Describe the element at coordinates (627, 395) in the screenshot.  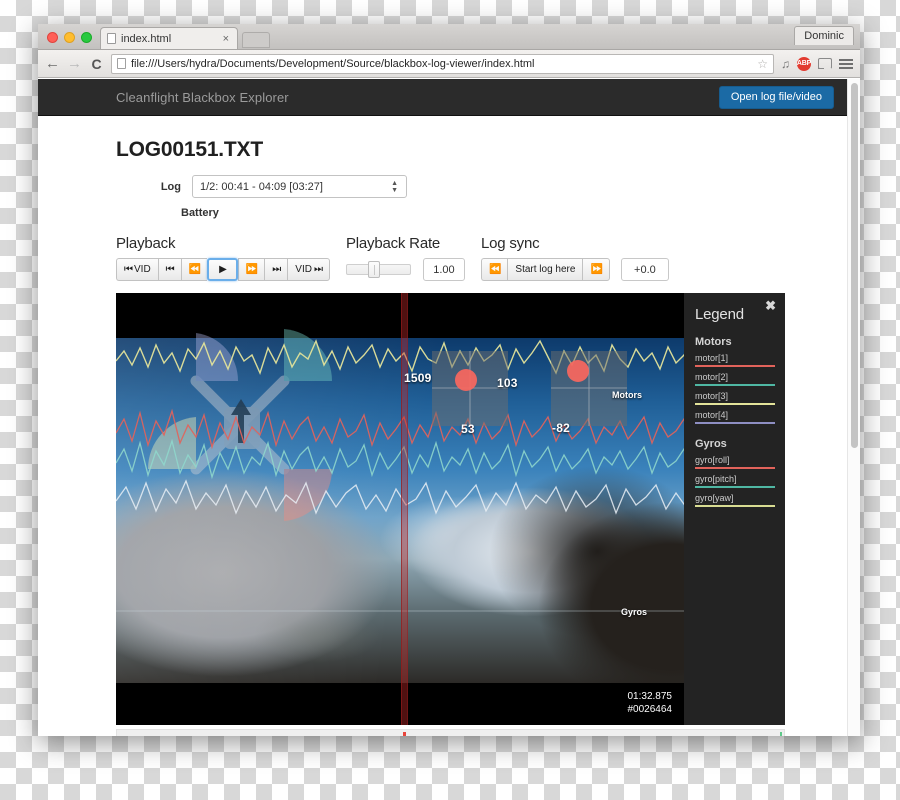
I see `graph-axis-label-motors: Motors` at that location.